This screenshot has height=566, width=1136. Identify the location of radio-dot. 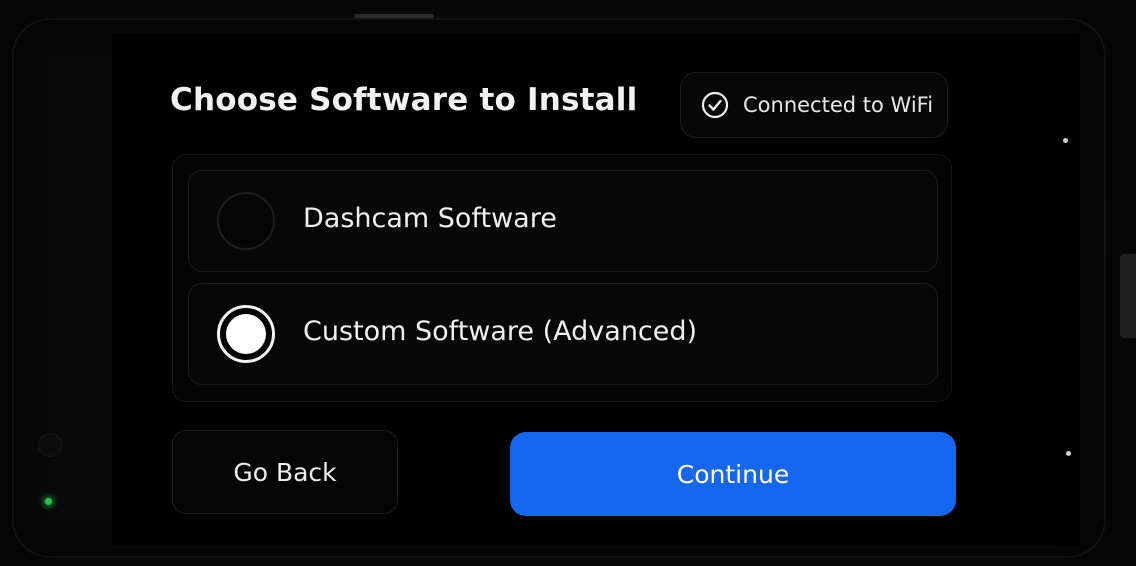
(246, 334).